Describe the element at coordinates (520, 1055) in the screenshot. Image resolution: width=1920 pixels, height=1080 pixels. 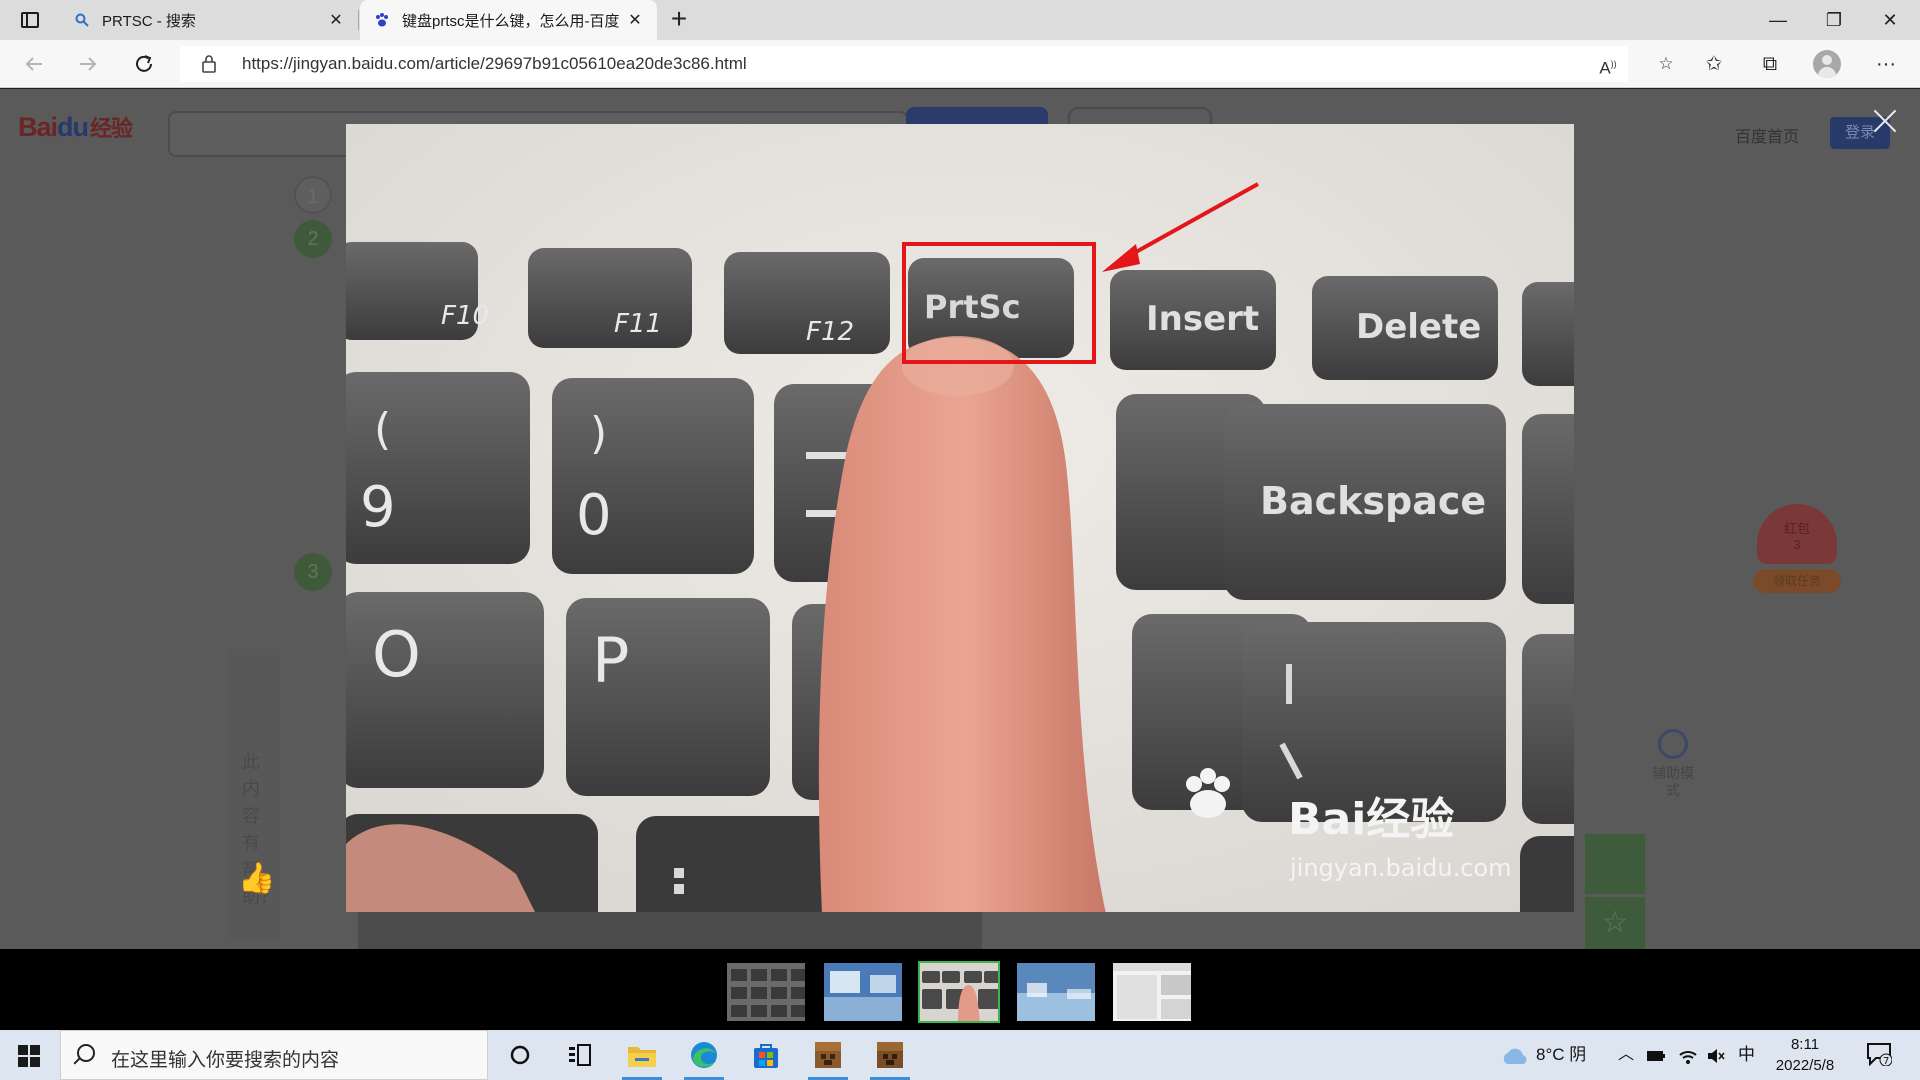
I see `cortana-icon` at that location.